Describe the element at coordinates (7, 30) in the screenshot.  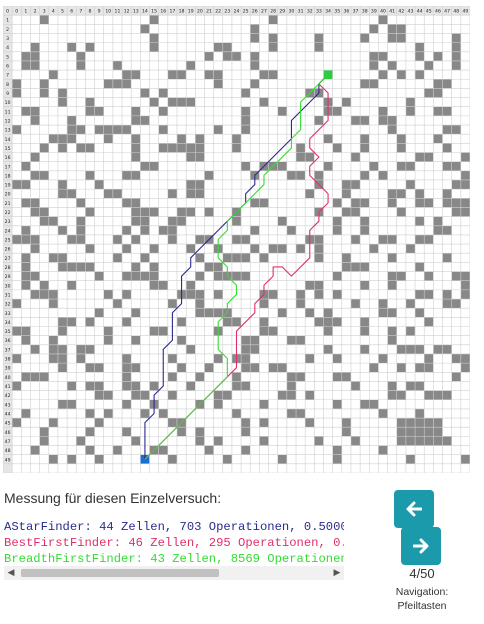
I see `row-label: 2` at that location.